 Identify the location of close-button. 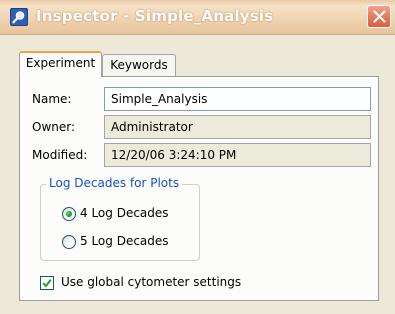
(379, 16).